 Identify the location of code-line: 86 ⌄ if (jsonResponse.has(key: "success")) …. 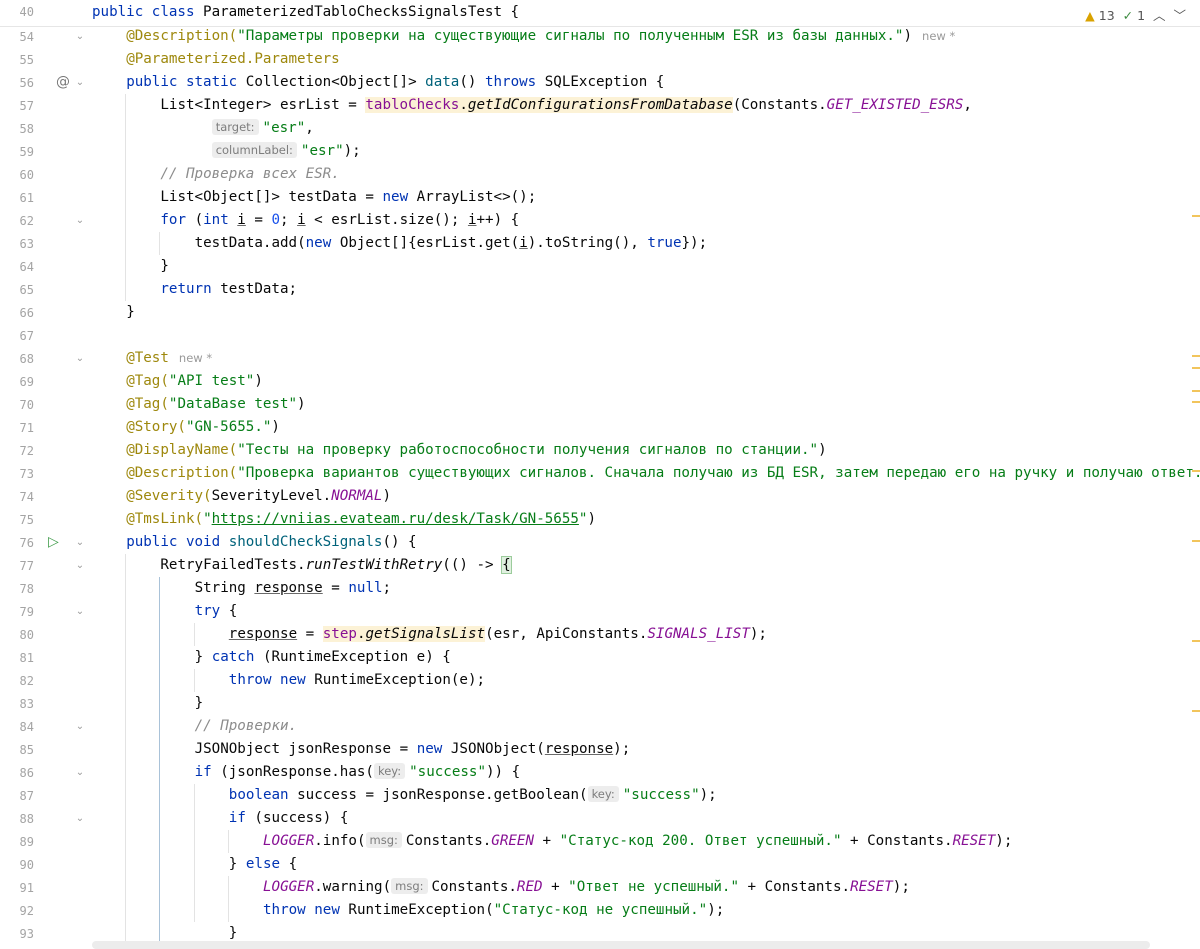
(600, 772).